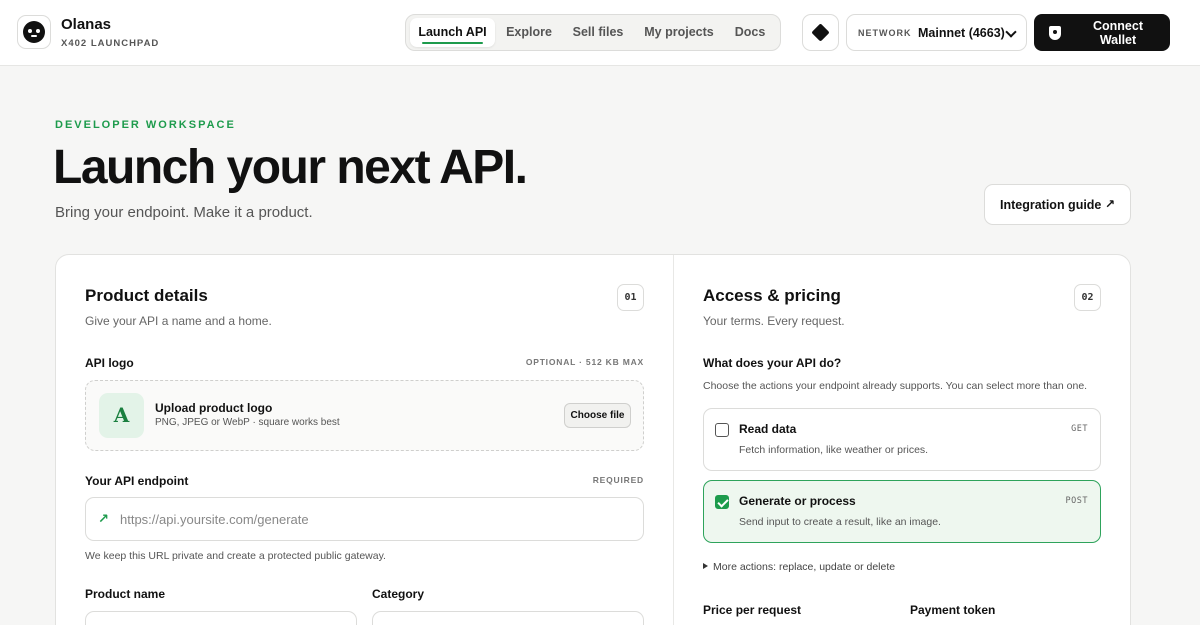 The width and height of the screenshot is (1200, 625). What do you see at coordinates (178, 321) in the screenshot?
I see `product-details-subtitle: Give your API a name and a home.` at bounding box center [178, 321].